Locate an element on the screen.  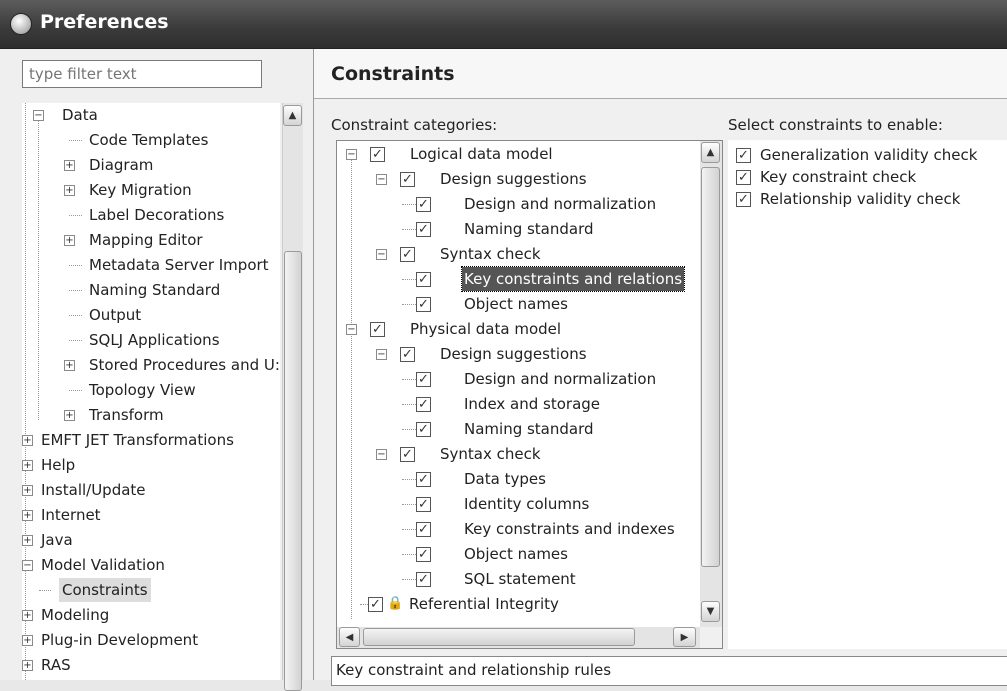
nav-item: + Modeling is located at coordinates (151, 615).